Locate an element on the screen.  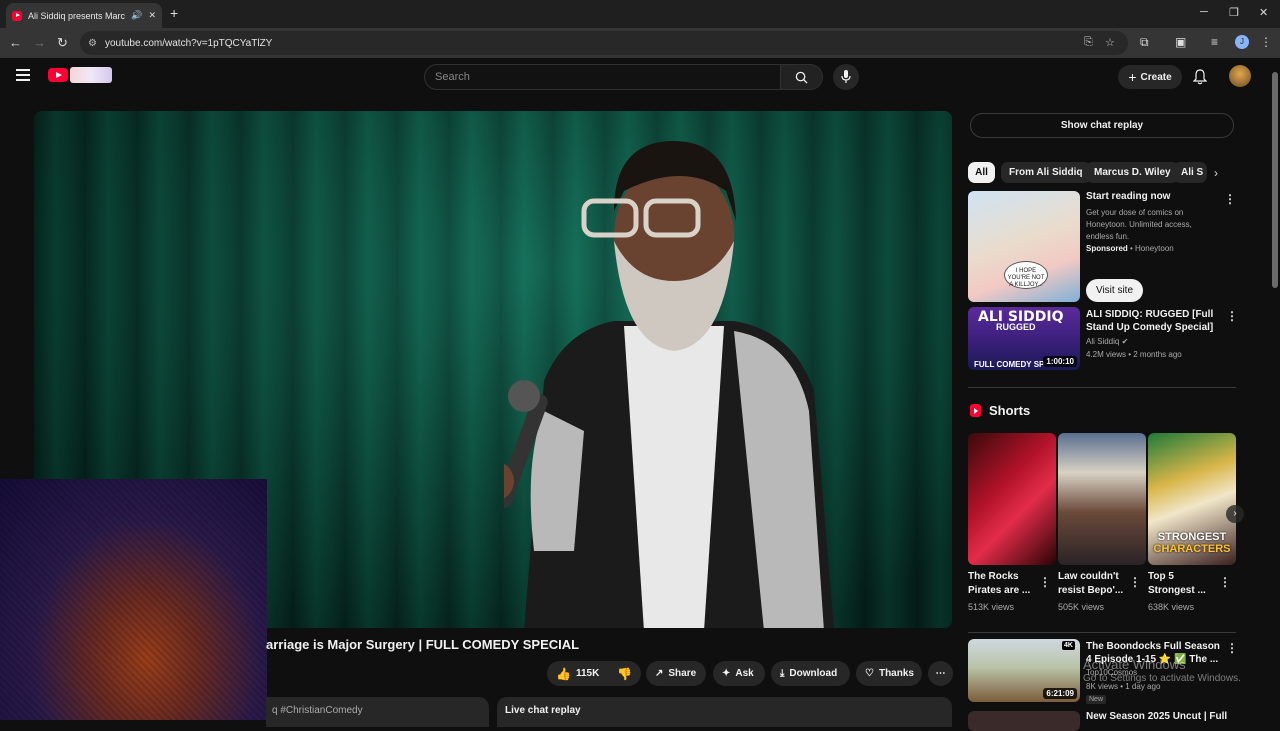
like-button: 👍 115K is located at coordinates (577, 674).